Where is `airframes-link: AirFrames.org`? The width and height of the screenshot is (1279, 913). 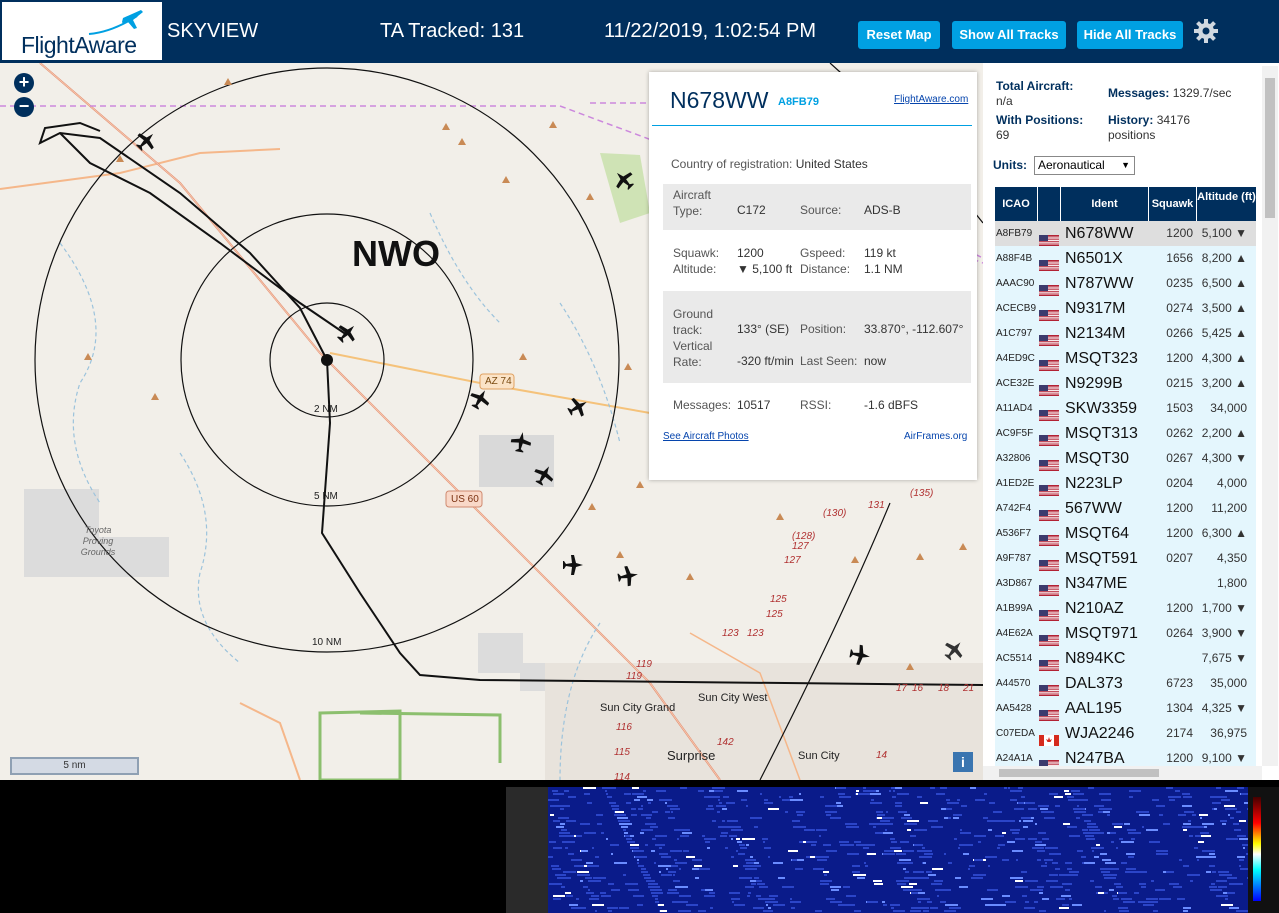 airframes-link: AirFrames.org is located at coordinates (935, 436).